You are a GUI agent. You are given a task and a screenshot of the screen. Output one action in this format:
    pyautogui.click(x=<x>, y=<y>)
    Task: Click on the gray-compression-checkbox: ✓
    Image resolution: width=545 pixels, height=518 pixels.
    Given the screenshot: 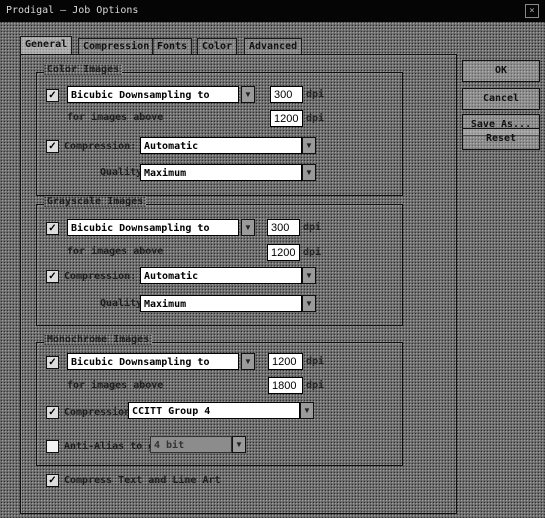 What is the action you would take?
    pyautogui.click(x=52, y=276)
    